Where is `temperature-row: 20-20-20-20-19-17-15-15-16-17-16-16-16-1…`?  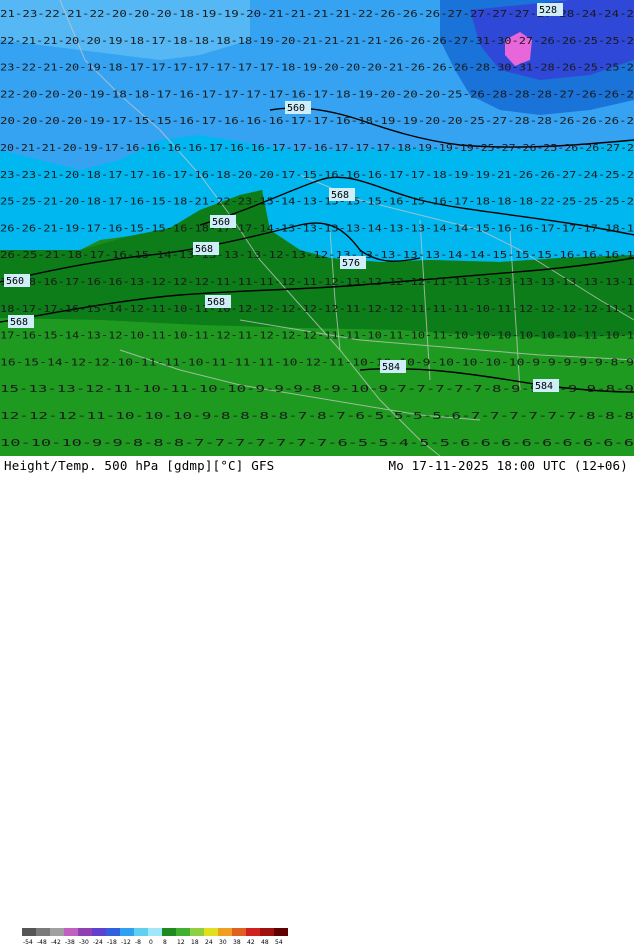
temperature-row: 20-20-20-20-19-17-15-15-16-17-16-16-16-1… is located at coordinates (317, 121).